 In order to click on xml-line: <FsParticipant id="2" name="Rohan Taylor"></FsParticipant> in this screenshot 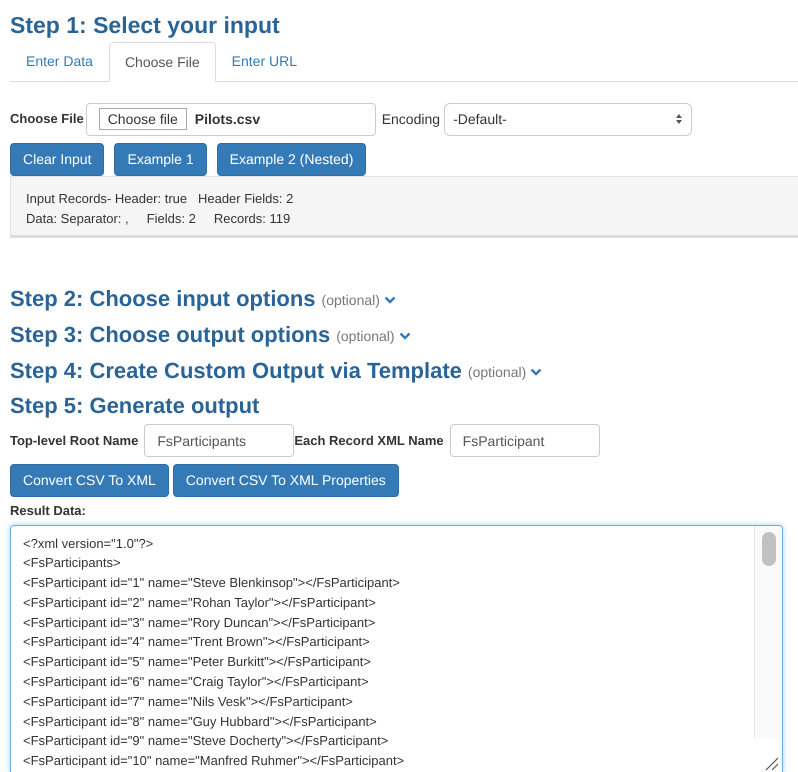, I will do `click(199, 603)`.